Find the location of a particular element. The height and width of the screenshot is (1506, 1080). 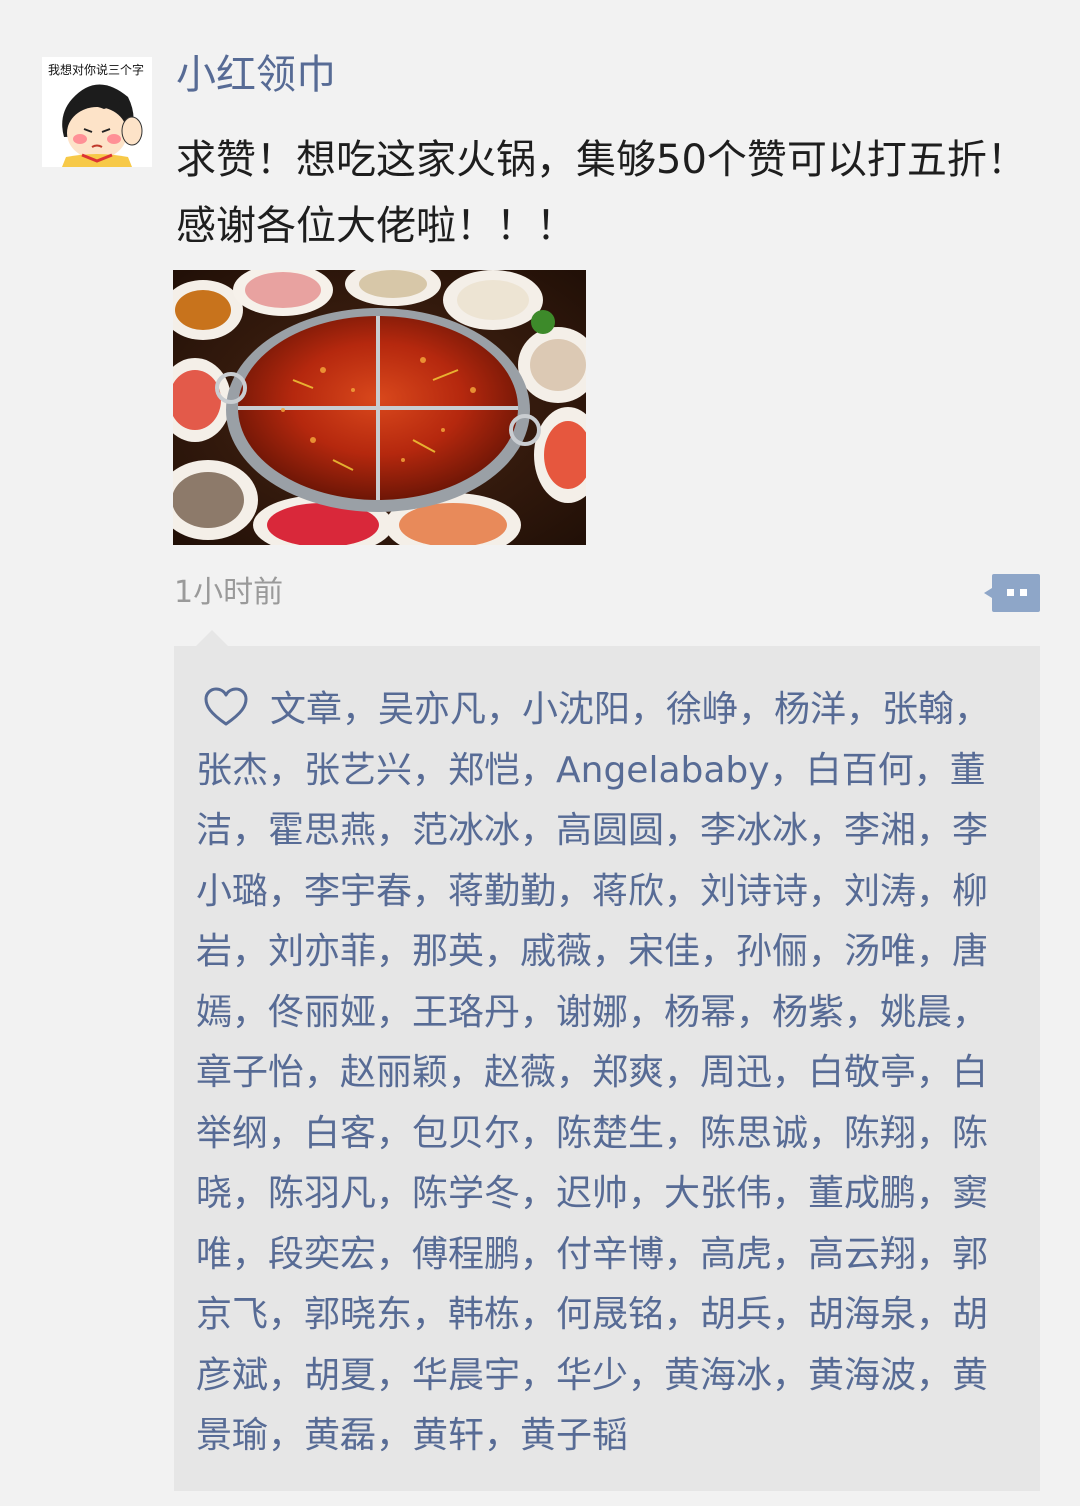

heart-outline-icon is located at coordinates (226, 706).